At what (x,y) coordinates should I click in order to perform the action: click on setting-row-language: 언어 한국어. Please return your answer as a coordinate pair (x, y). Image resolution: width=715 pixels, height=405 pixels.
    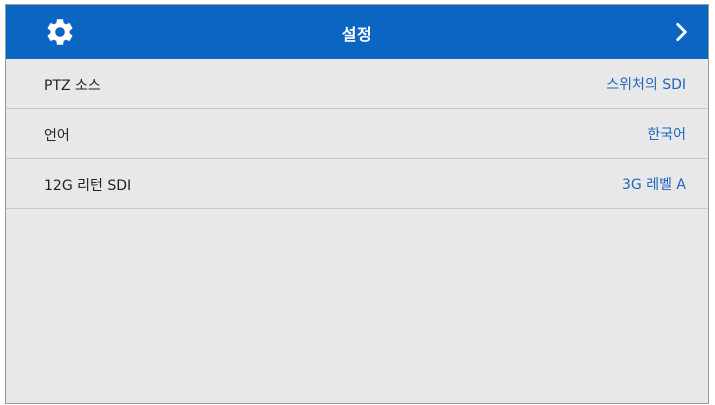
    Looking at the image, I should click on (357, 134).